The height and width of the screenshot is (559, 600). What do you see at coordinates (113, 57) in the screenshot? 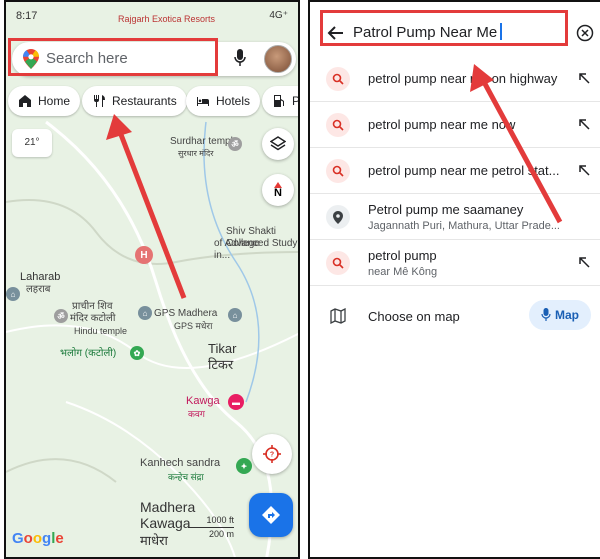
I see `search-highlight-box` at bounding box center [113, 57].